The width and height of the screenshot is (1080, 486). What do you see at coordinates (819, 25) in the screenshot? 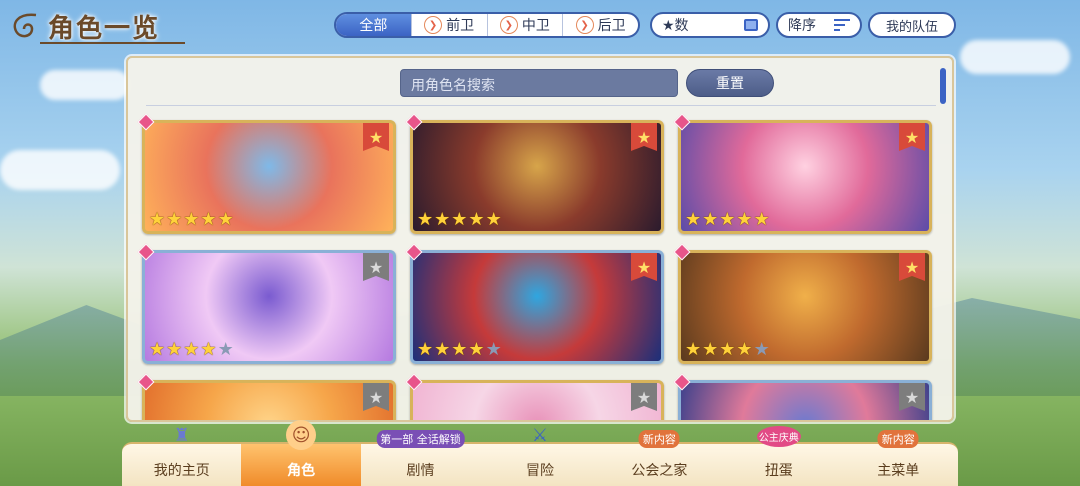
I see `sort-order-button: 降序` at bounding box center [819, 25].